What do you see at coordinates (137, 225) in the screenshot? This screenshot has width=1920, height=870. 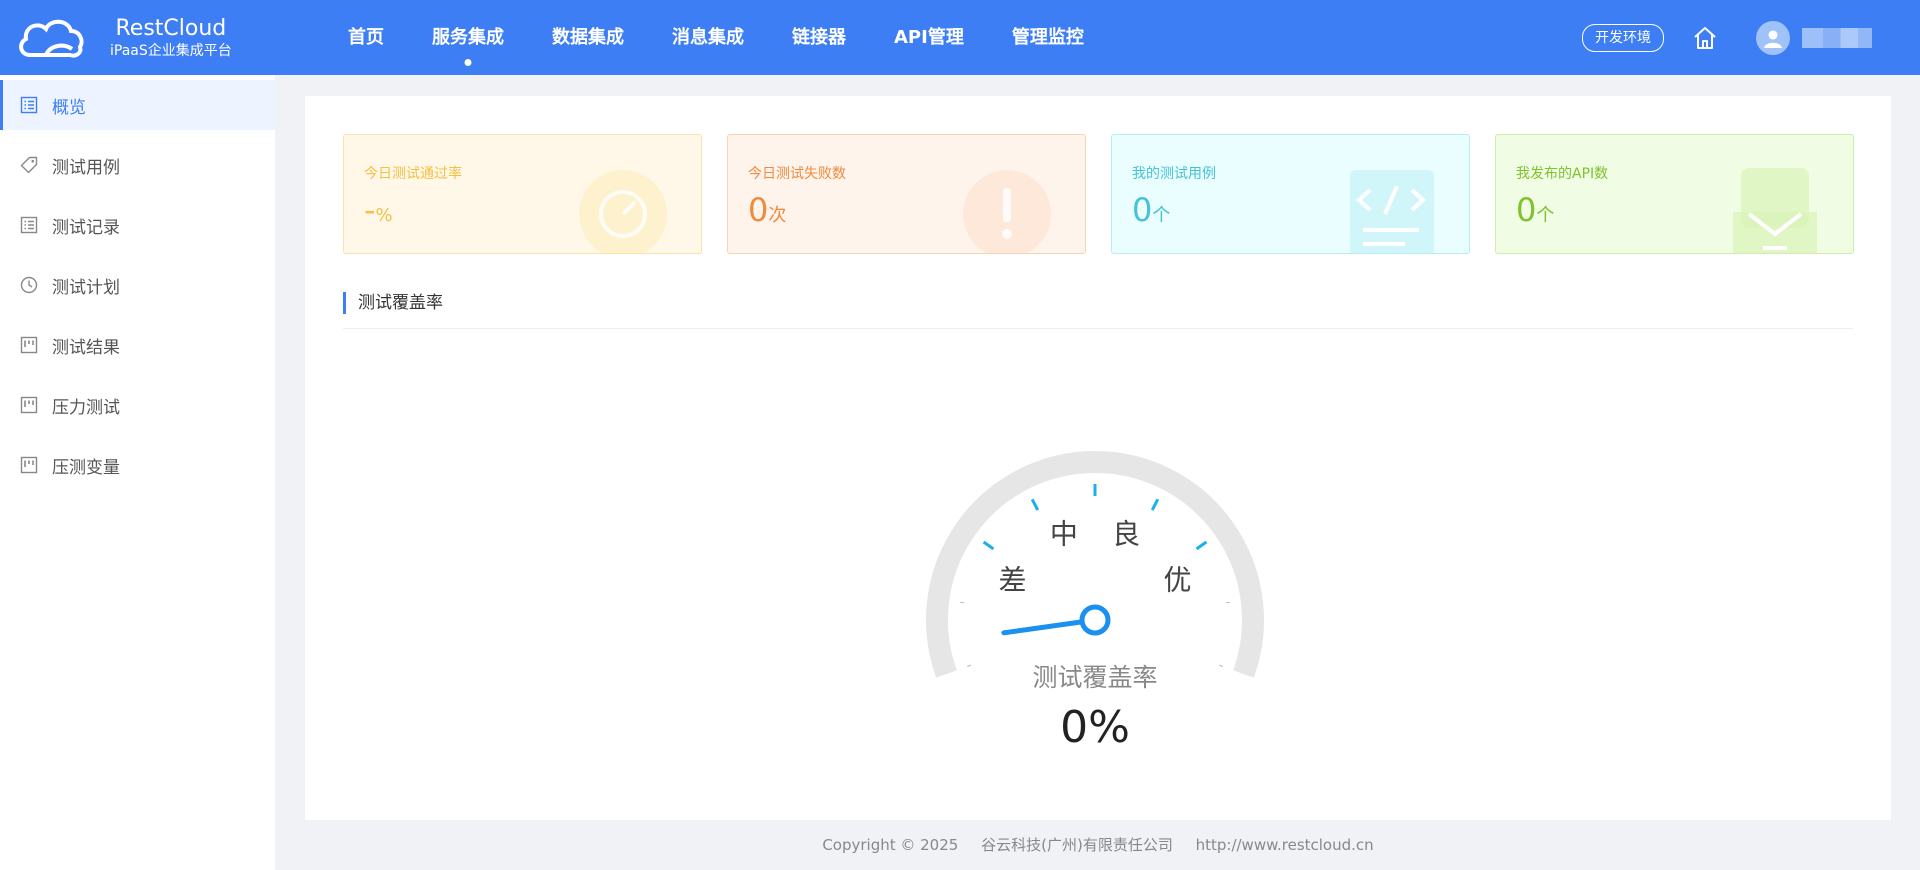 I see `sidebar-item-test-records: 测试记录` at bounding box center [137, 225].